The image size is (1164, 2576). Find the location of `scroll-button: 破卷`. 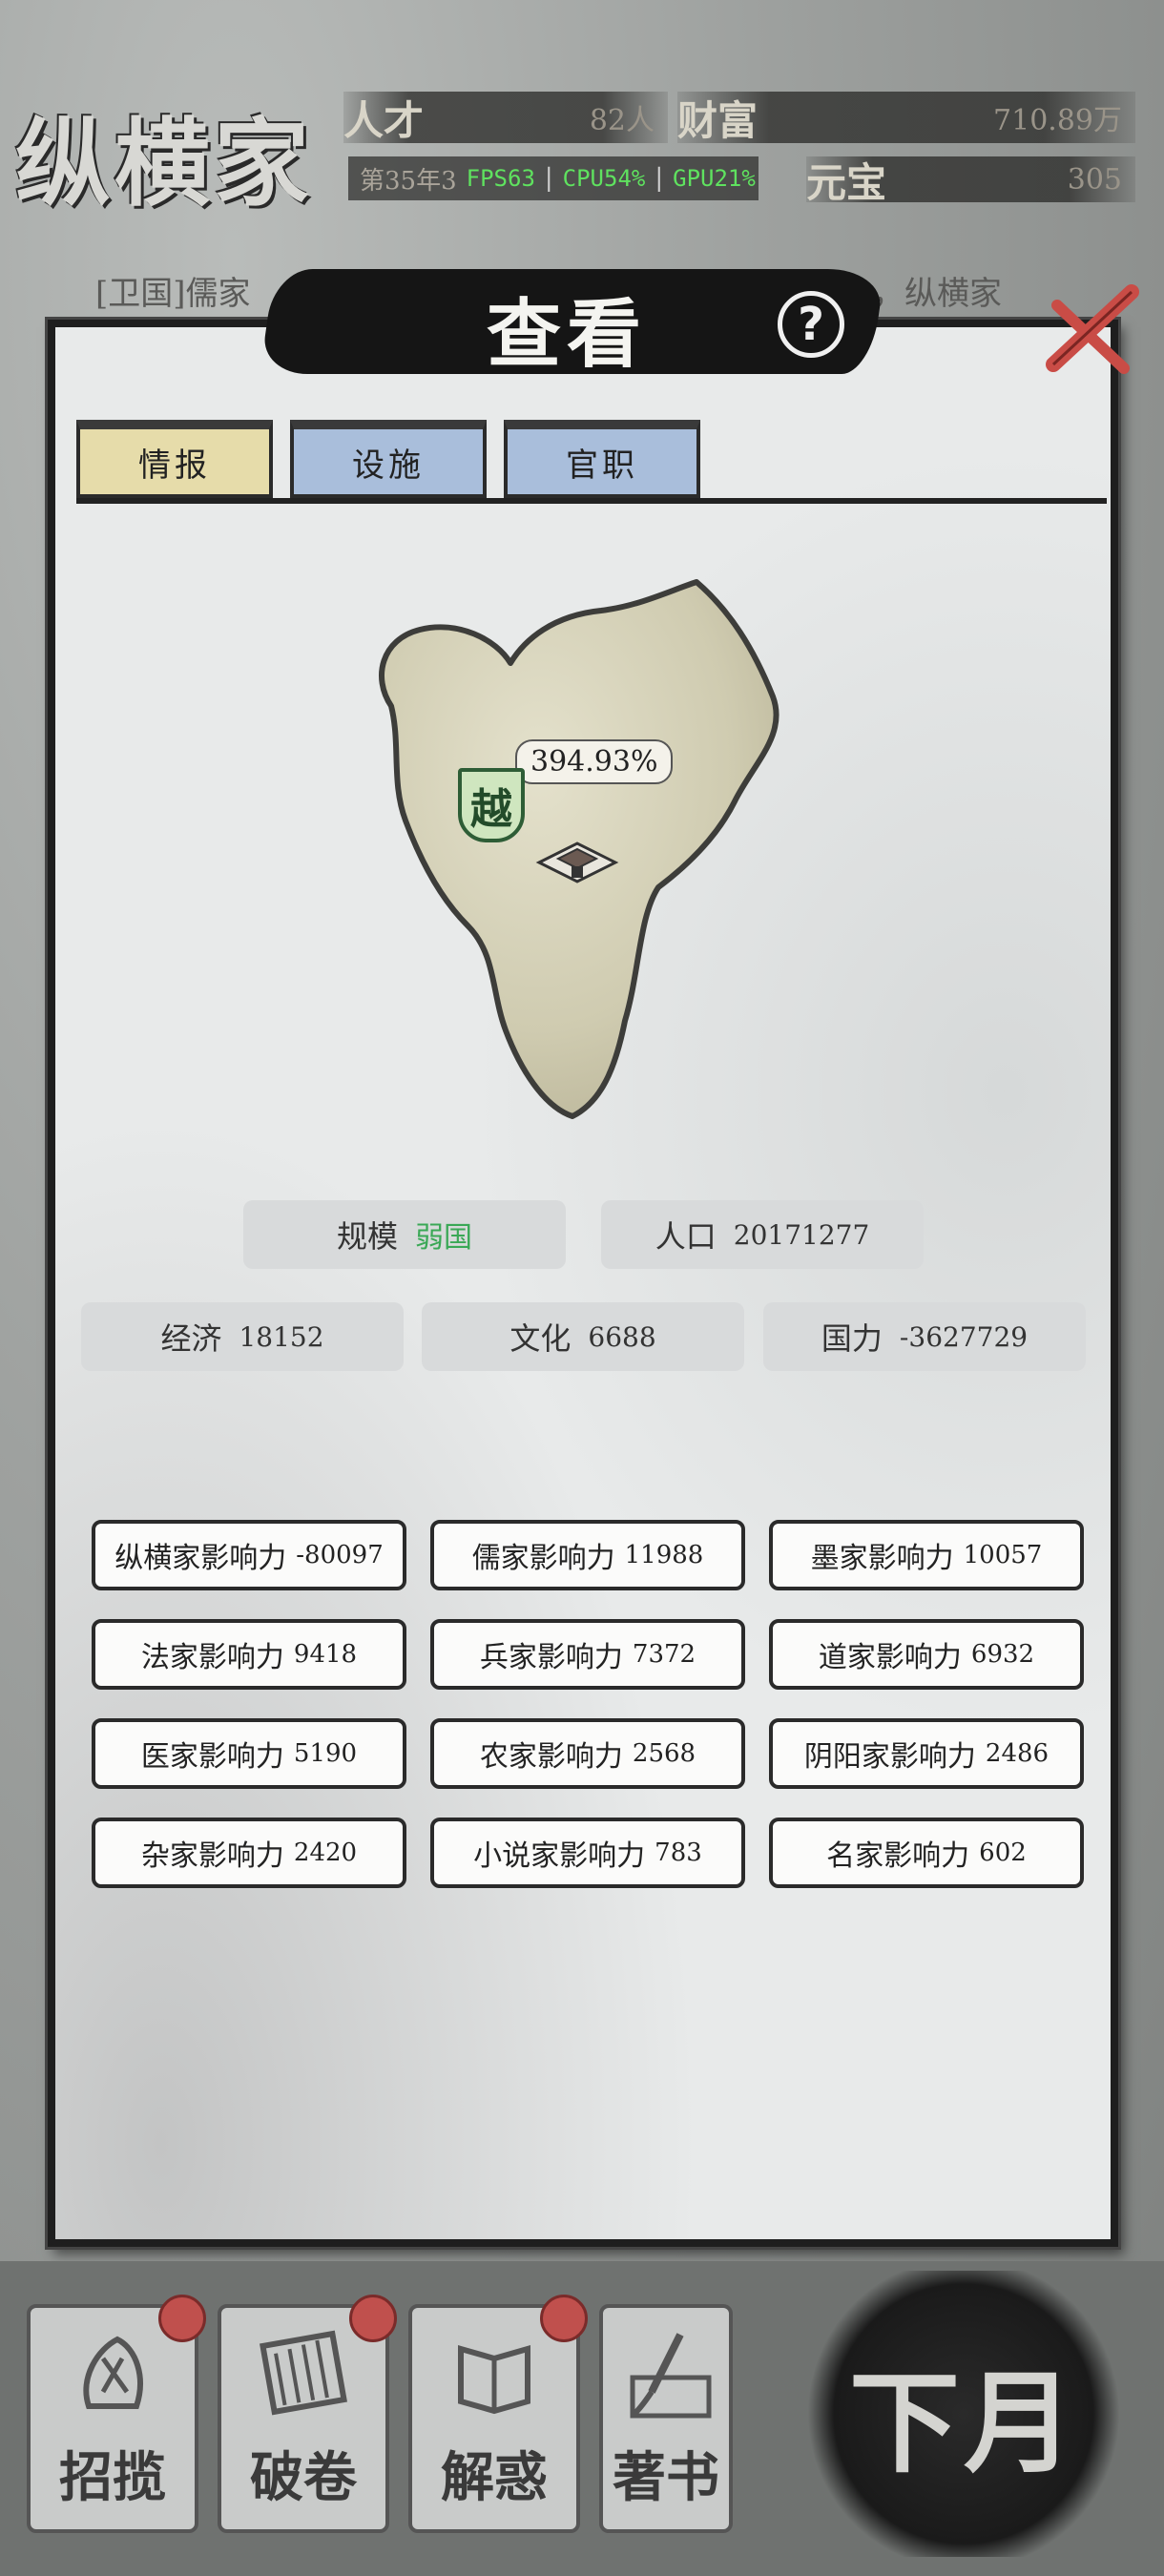

scroll-button: 破卷 is located at coordinates (308, 2414).